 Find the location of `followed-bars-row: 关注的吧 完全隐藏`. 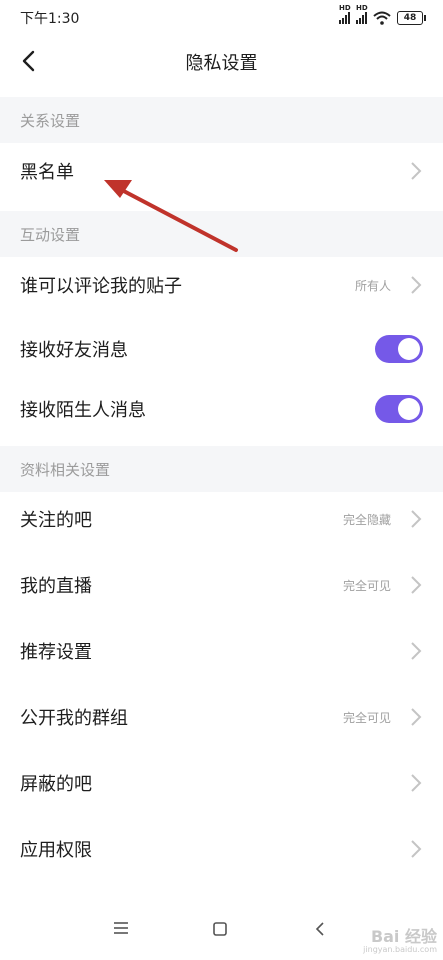

followed-bars-row: 关注的吧 完全隐藏 is located at coordinates (221, 519).